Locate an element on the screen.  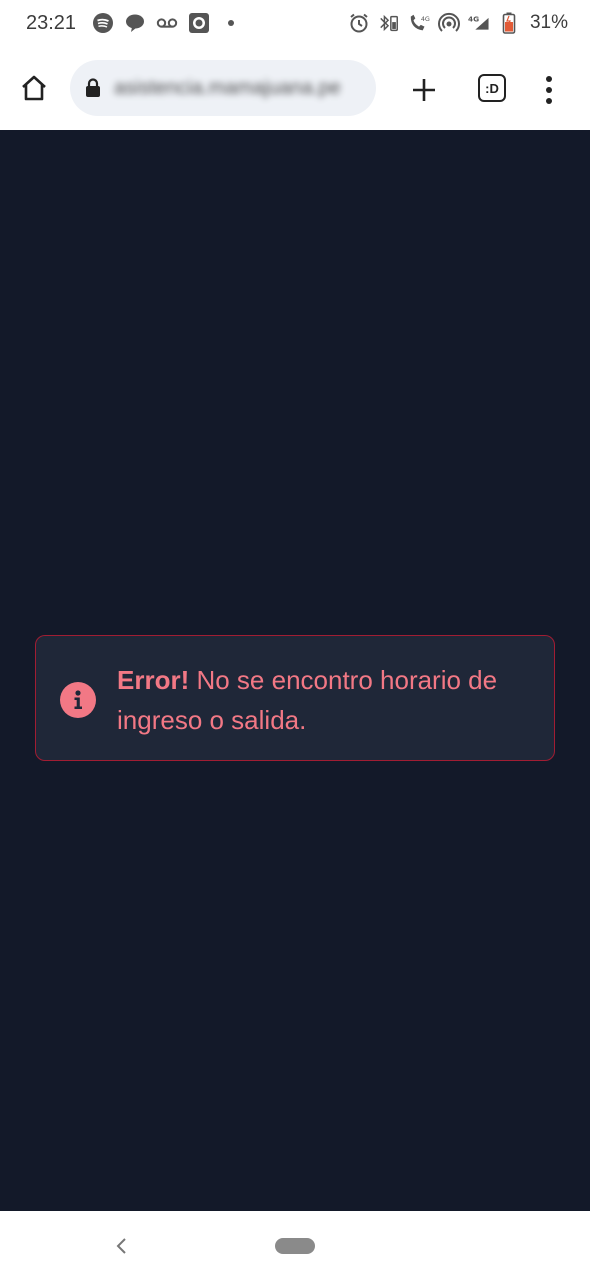
voicemail-icon is located at coordinates (167, 23).